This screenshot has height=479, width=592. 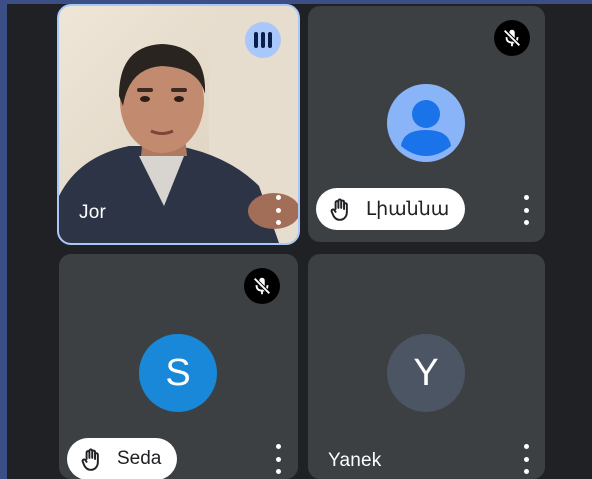 I want to click on avatar, so click(x=426, y=123).